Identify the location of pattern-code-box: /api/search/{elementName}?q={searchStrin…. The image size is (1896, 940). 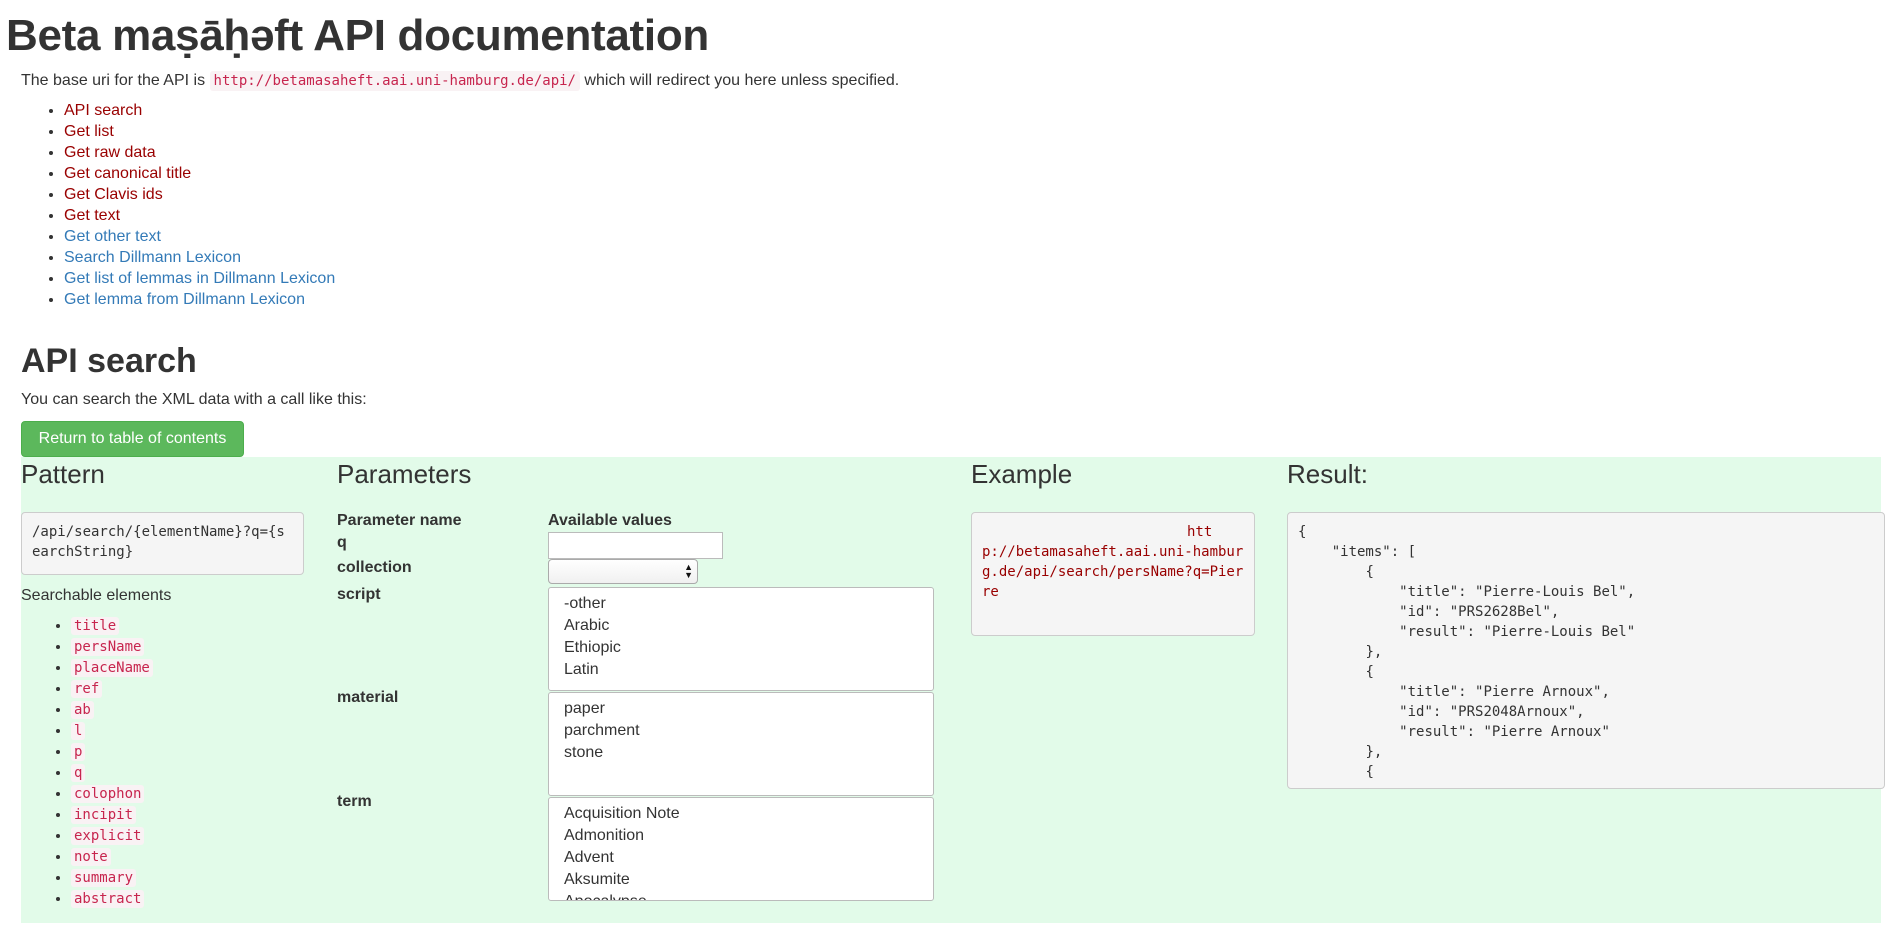
(162, 543).